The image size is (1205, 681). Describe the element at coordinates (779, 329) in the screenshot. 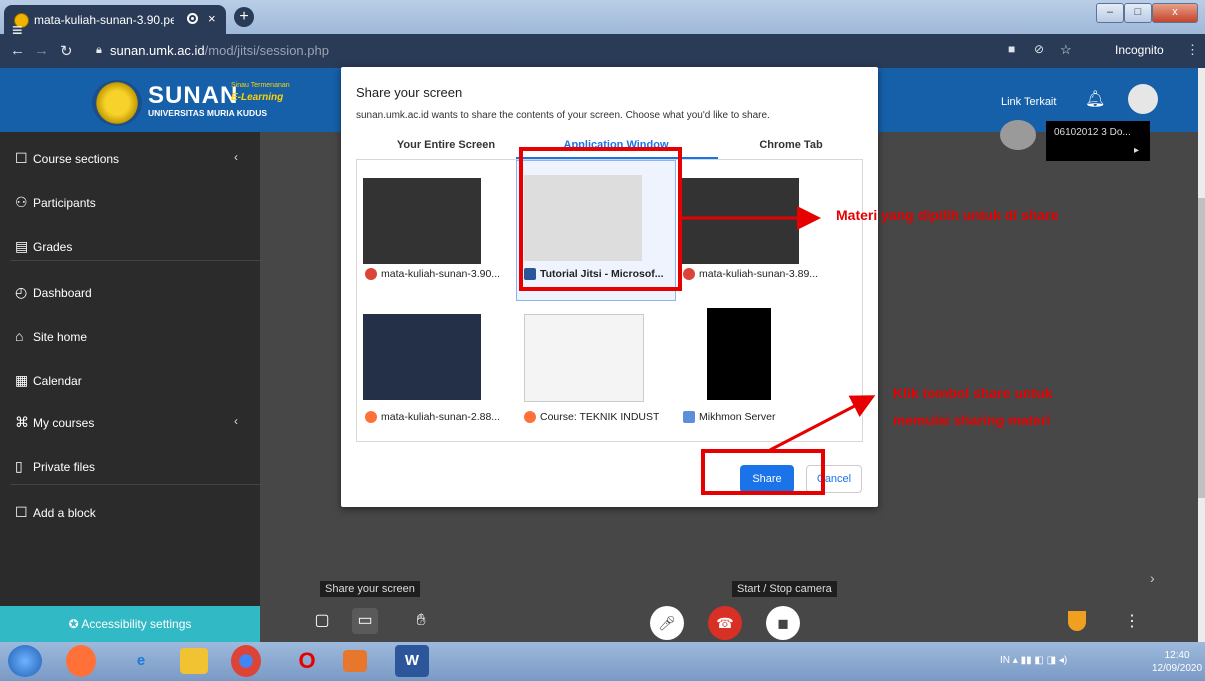

I see `annotation-arrows` at that location.